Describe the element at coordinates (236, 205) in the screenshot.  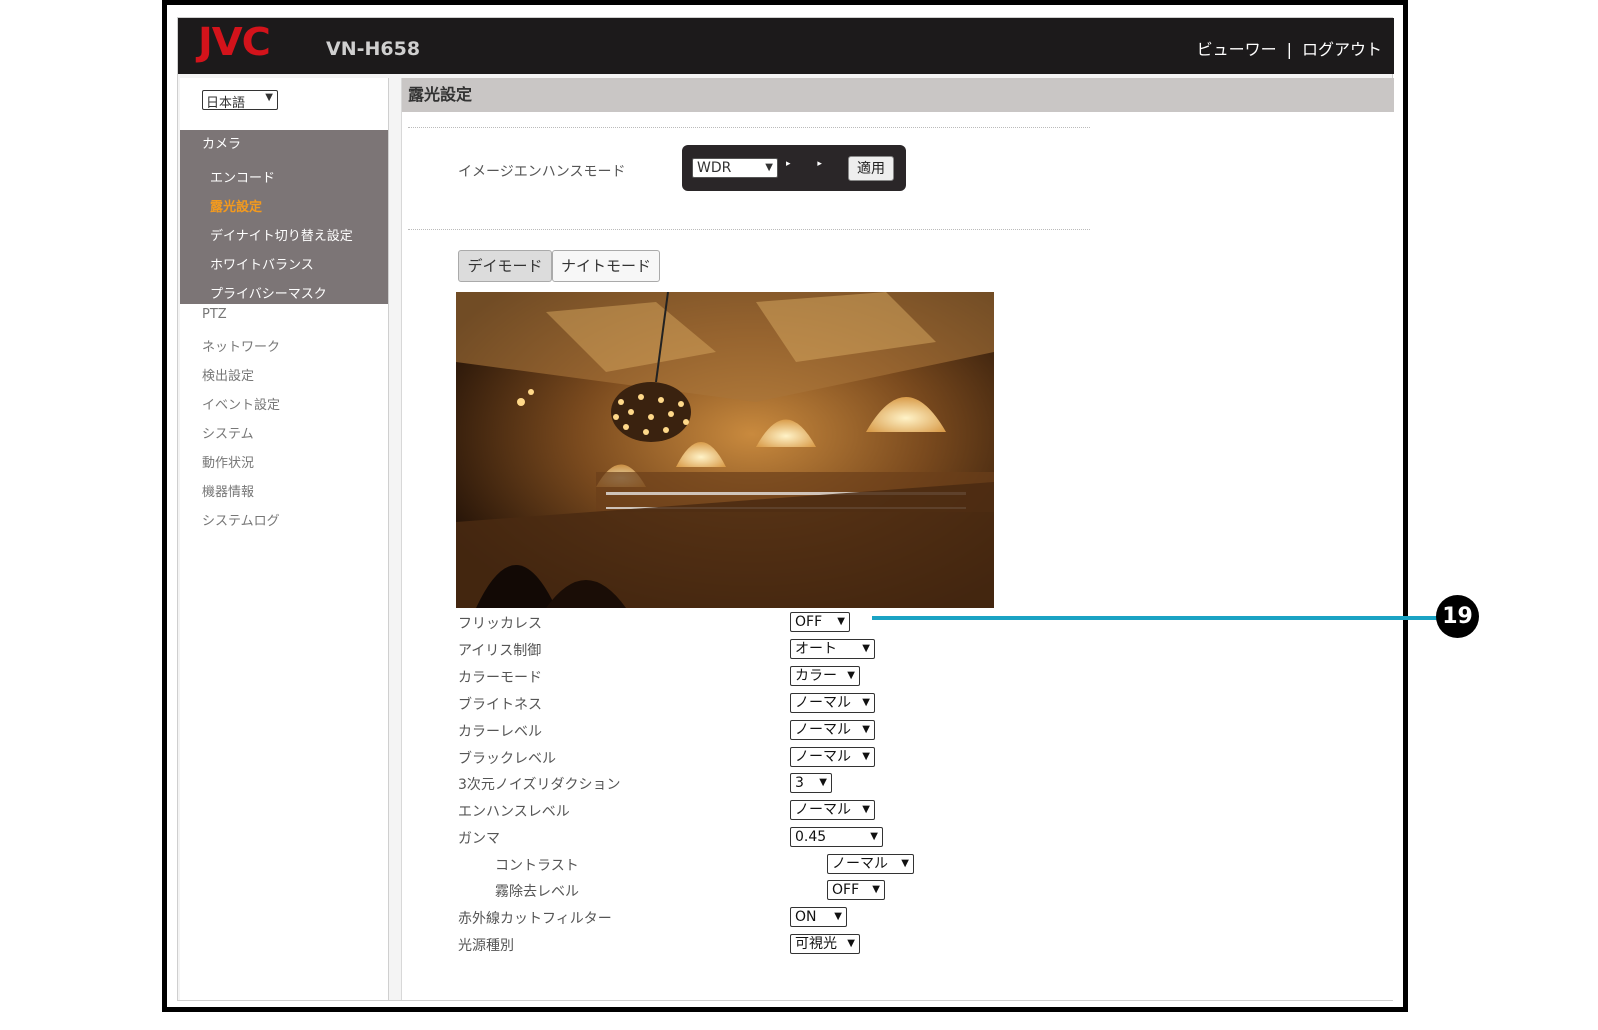
I see `sidebar-item-exposure: 露光設定` at that location.